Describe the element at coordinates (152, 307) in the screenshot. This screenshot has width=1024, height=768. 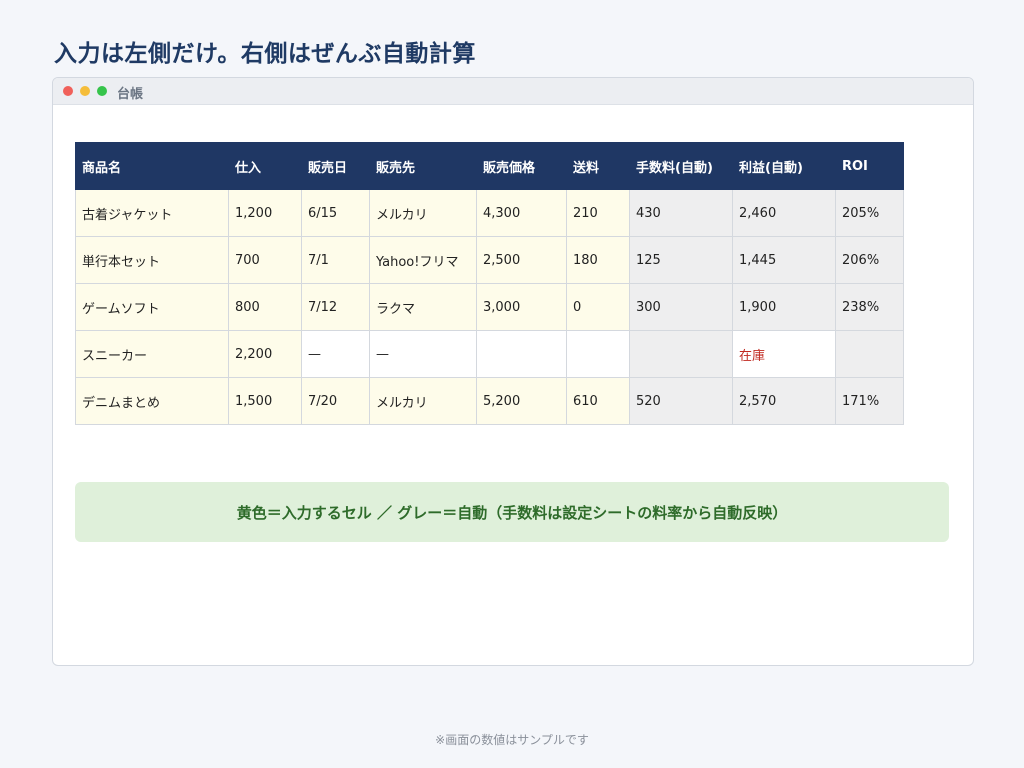
I see `cell-item-name: ゲームソフト` at that location.